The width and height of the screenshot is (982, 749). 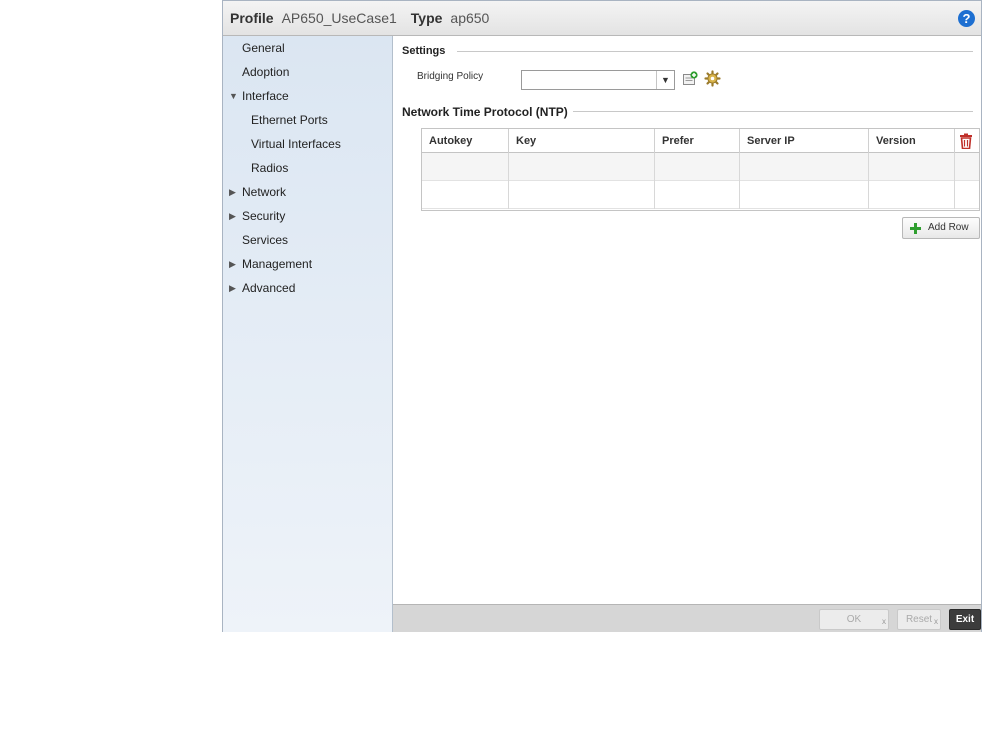 I want to click on reset-button: Reset x, so click(x=919, y=619).